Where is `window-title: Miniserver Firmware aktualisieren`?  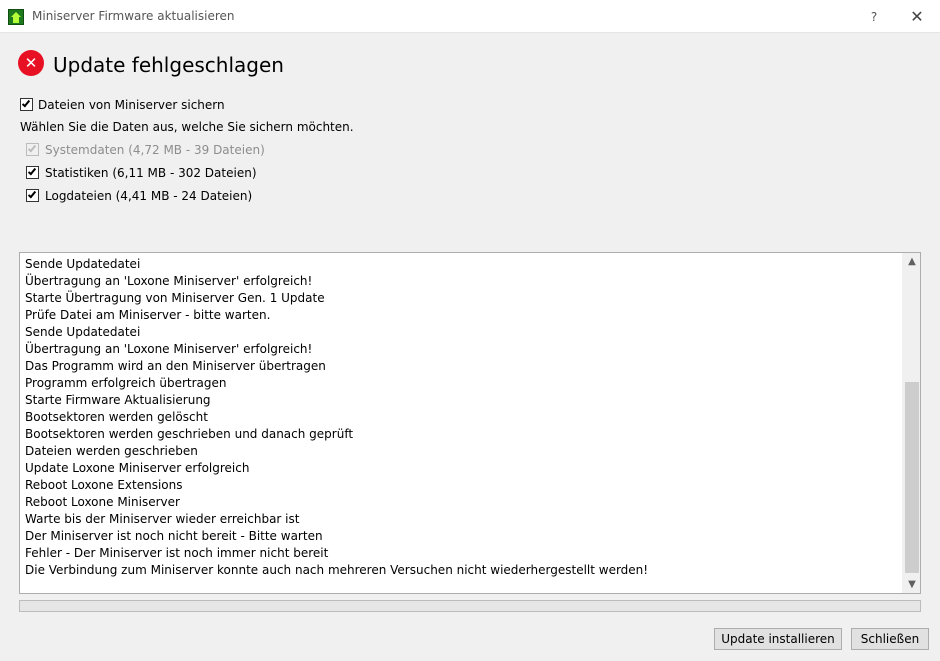
window-title: Miniserver Firmware aktualisieren is located at coordinates (133, 16).